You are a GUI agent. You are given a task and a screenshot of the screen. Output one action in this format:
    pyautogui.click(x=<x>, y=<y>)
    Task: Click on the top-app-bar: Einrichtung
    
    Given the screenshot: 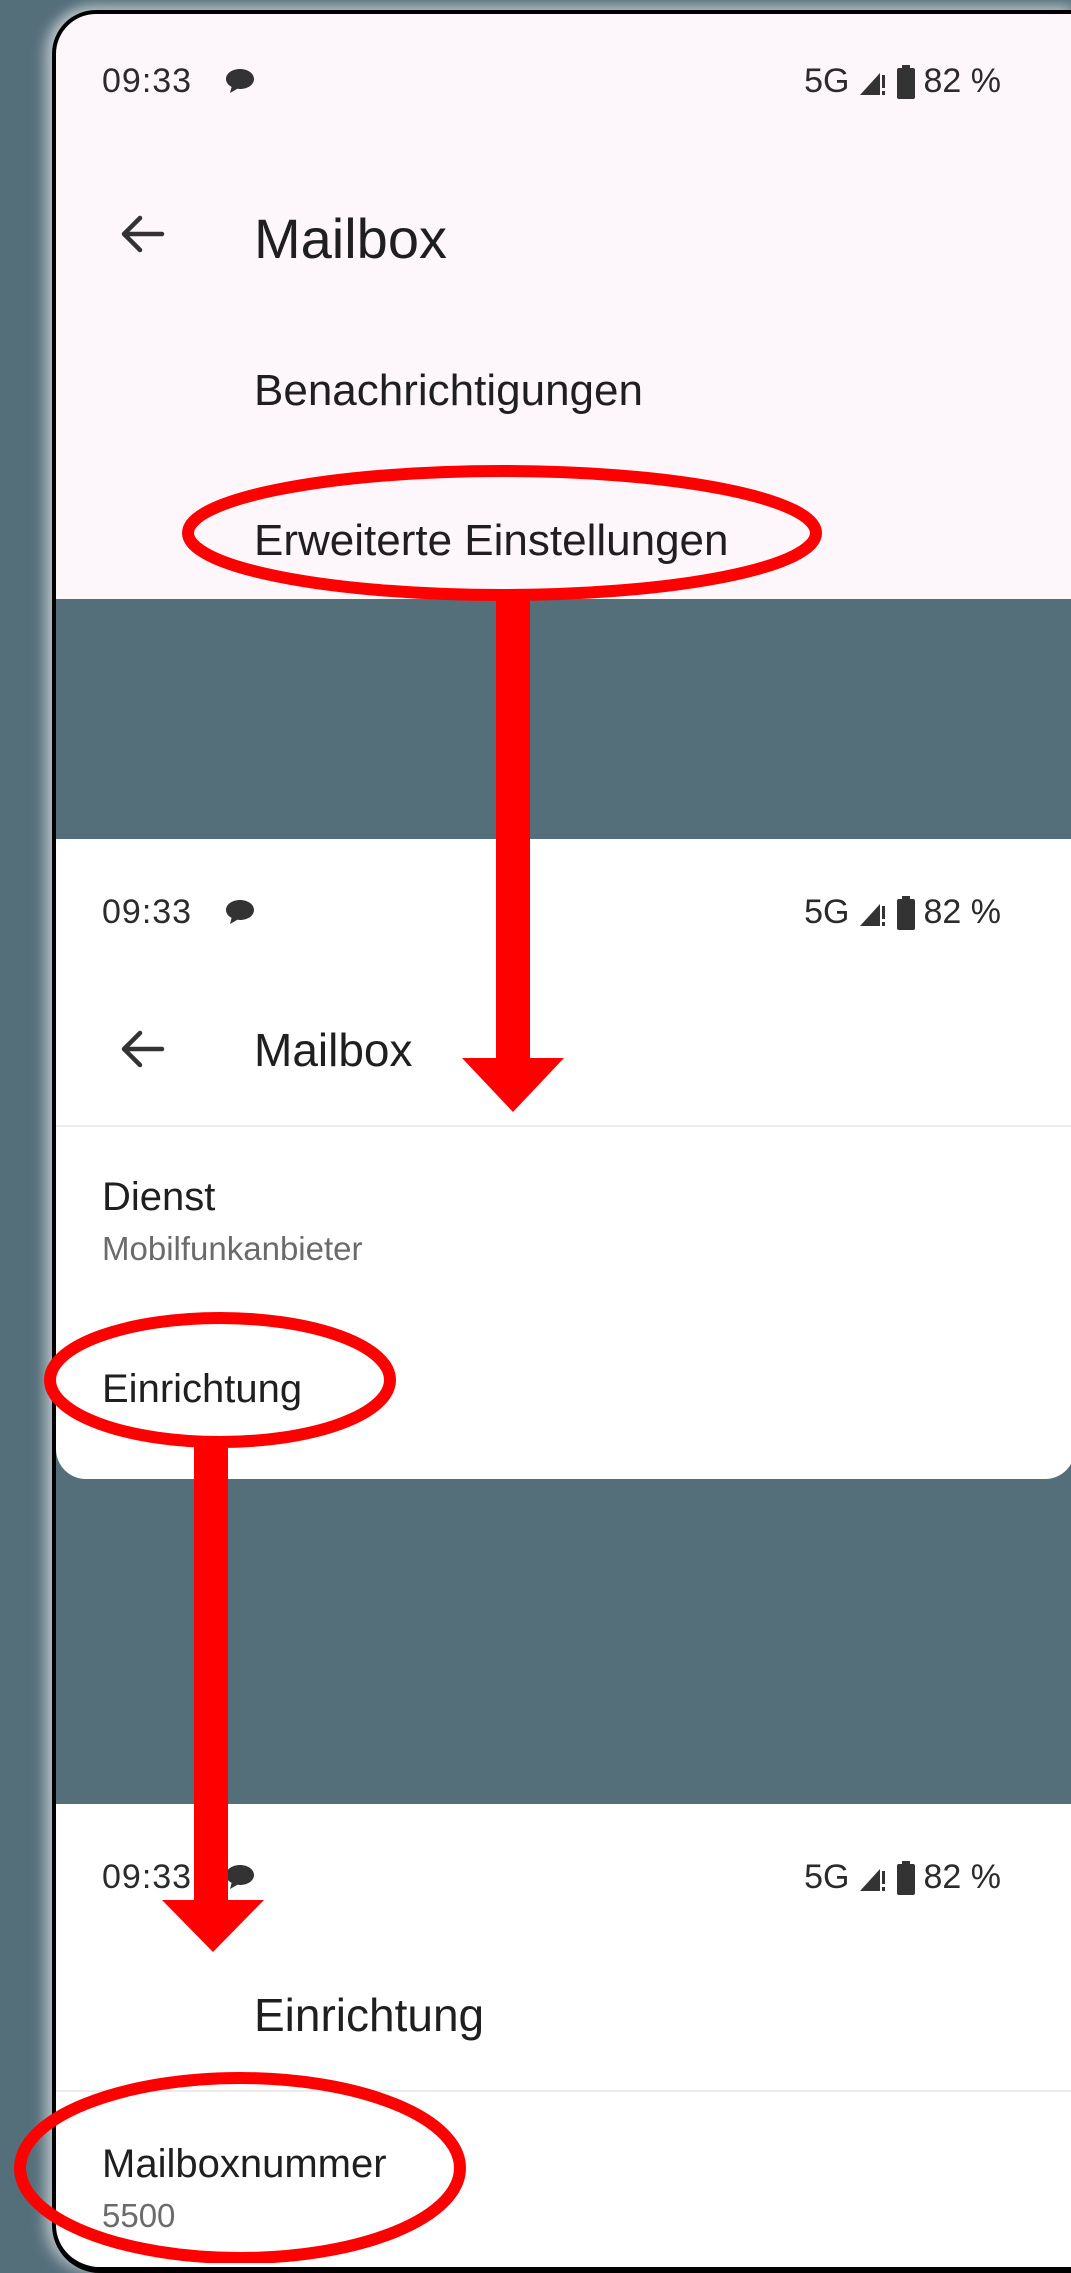 What is the action you would take?
    pyautogui.click(x=563, y=2019)
    